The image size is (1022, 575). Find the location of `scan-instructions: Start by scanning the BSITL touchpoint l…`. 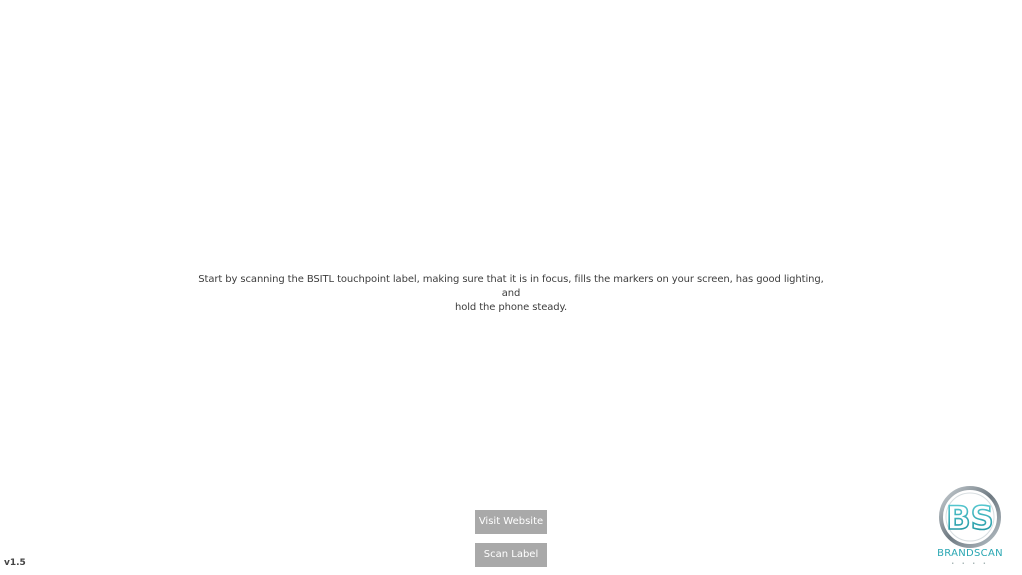

scan-instructions: Start by scanning the BSITL touchpoint l… is located at coordinates (511, 294).